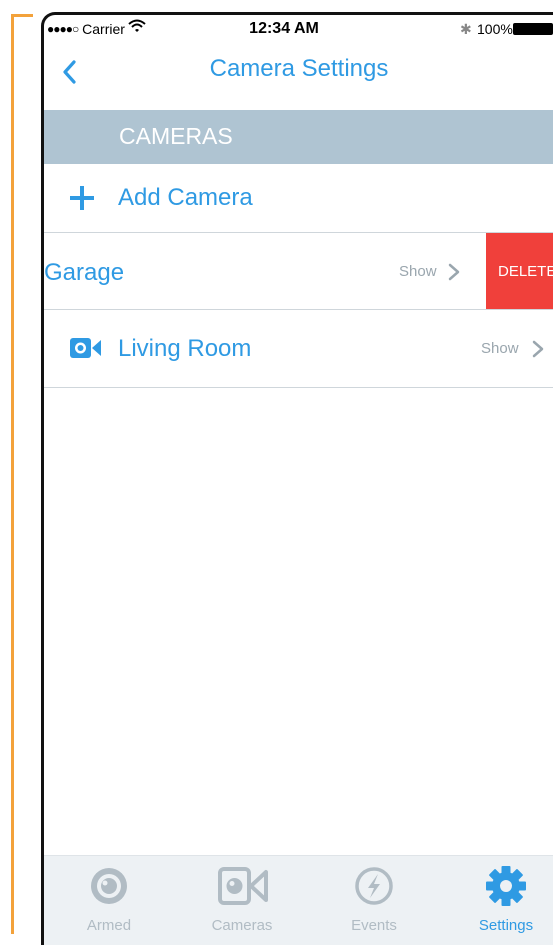  I want to click on tab-label: Events, so click(374, 925).